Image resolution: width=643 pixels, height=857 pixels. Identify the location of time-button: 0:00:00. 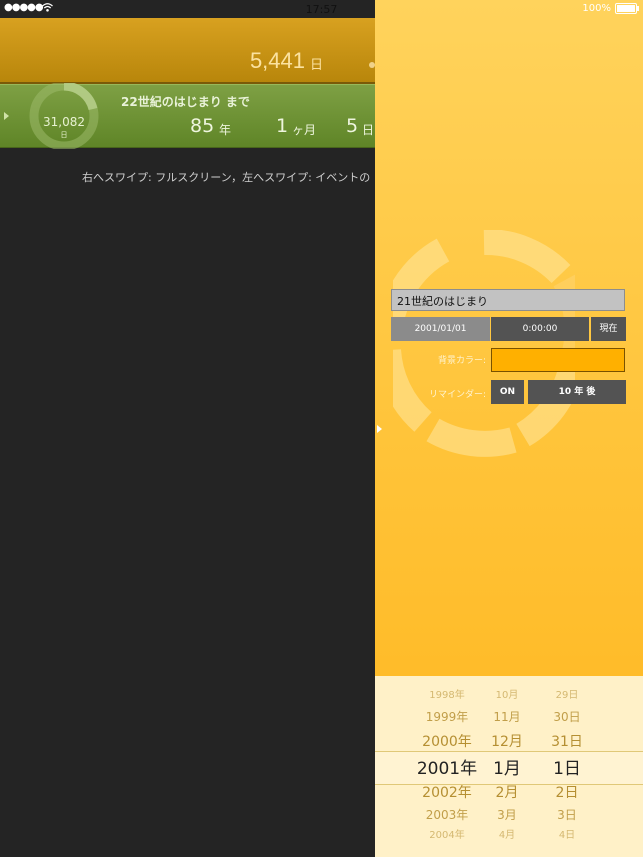
(540, 329).